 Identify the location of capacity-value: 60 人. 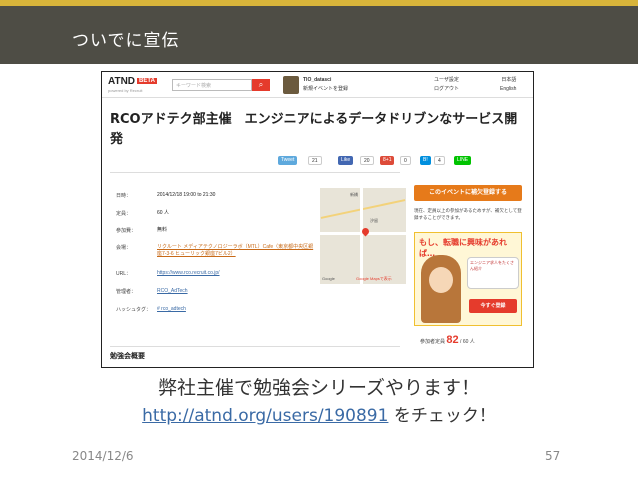
(163, 213).